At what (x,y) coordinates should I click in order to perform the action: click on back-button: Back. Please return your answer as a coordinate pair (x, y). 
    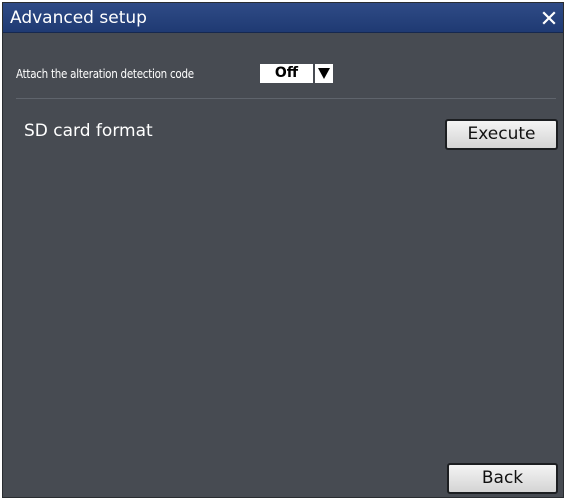
    Looking at the image, I should click on (502, 478).